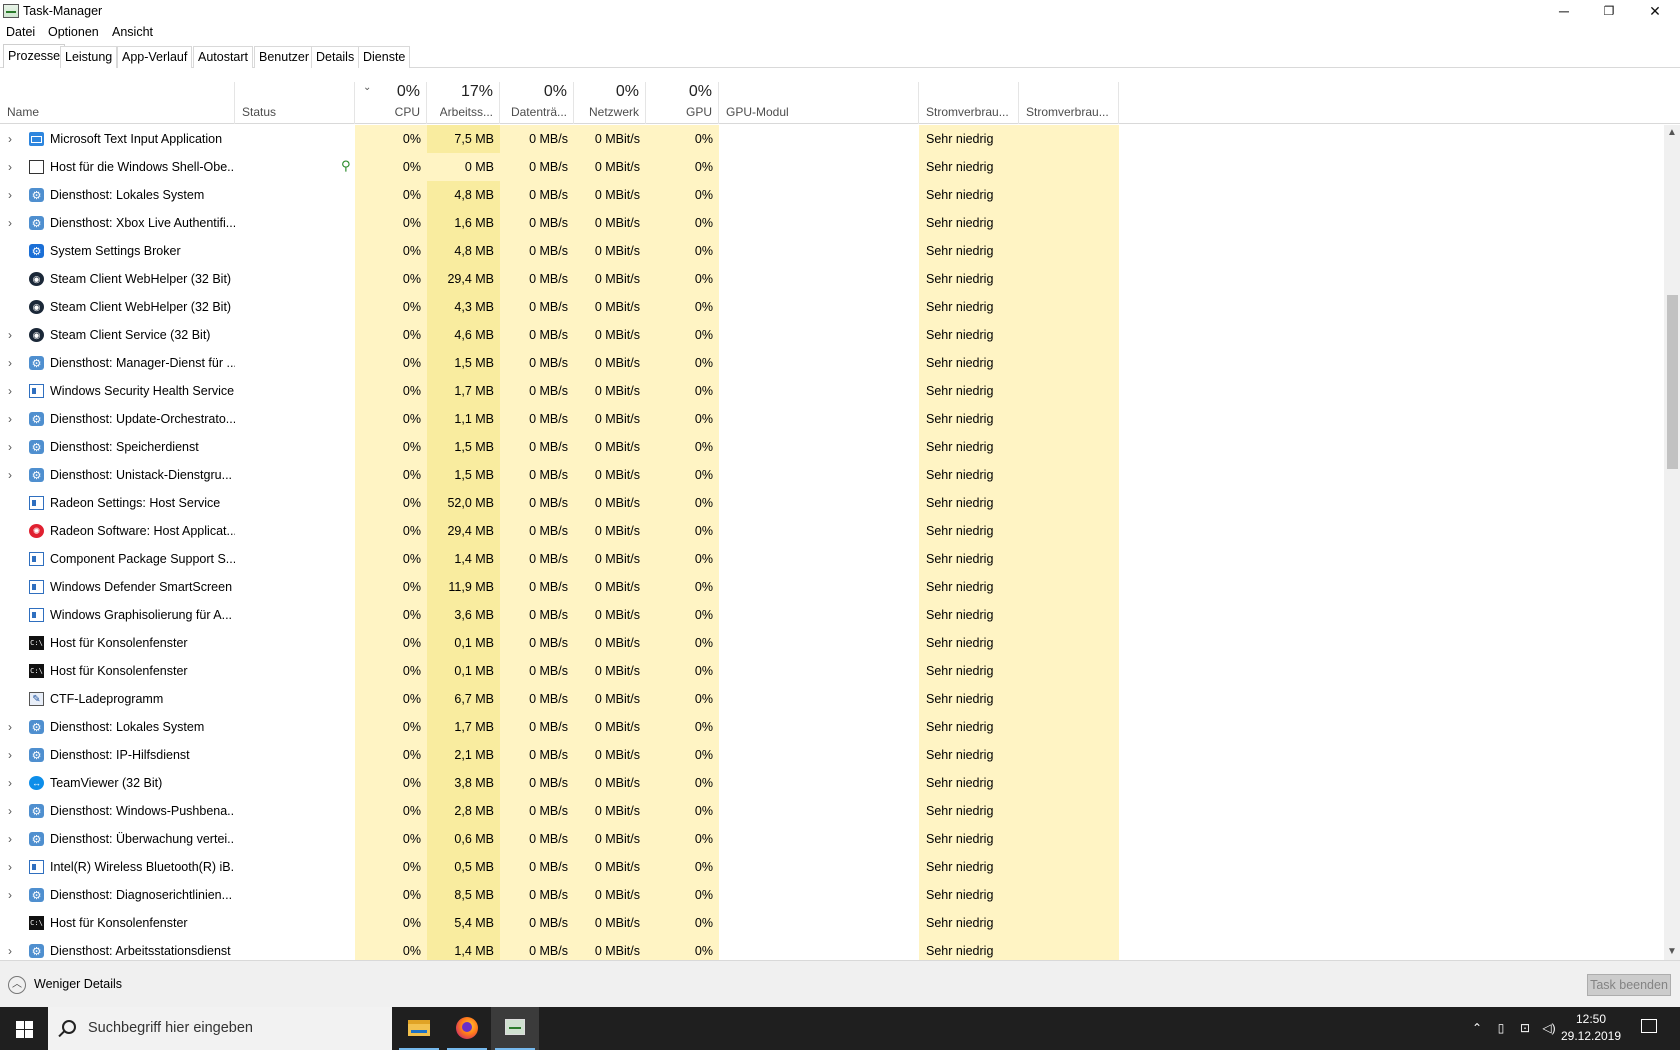  I want to click on menu-datei: Datei, so click(20, 32).